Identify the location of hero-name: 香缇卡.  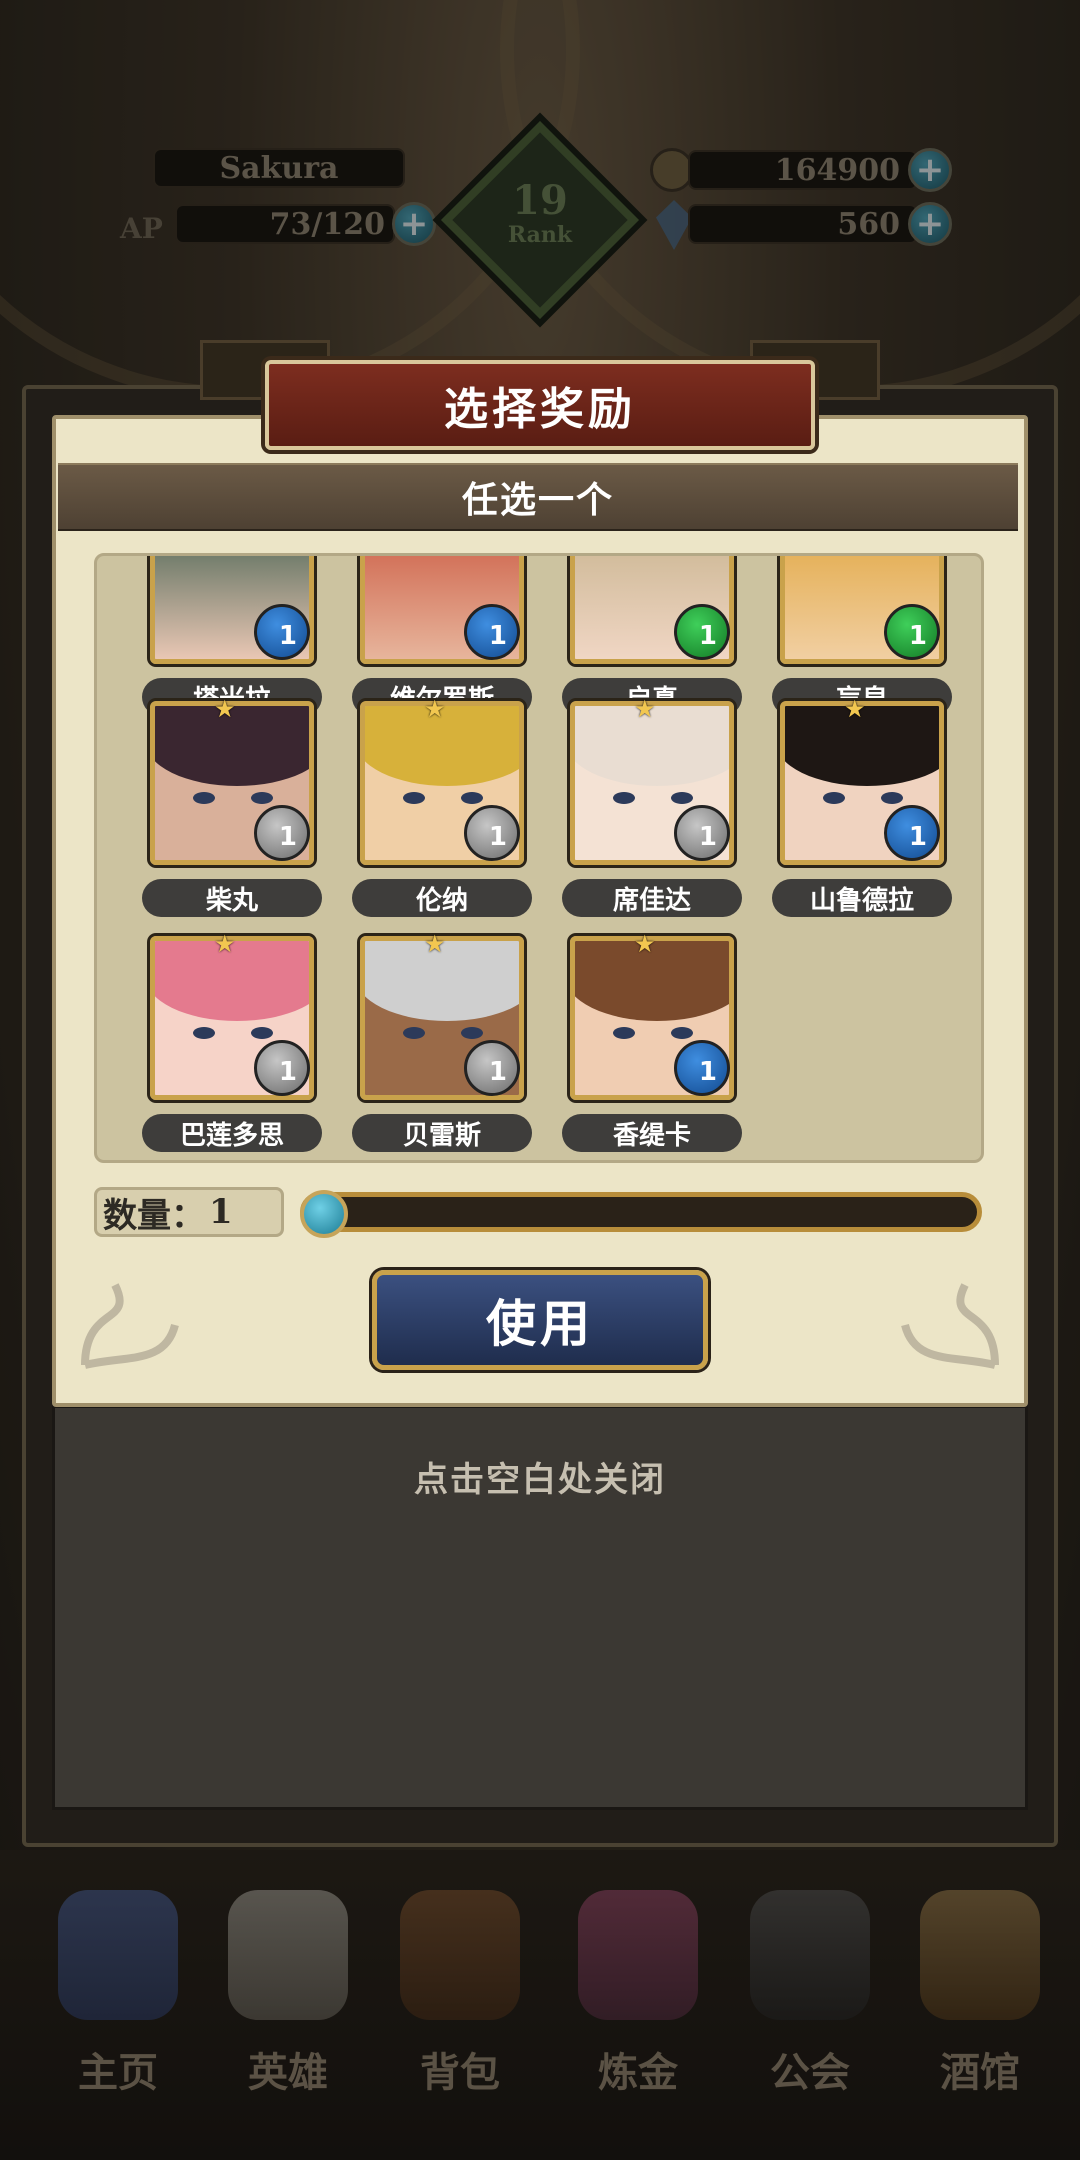
(652, 1133).